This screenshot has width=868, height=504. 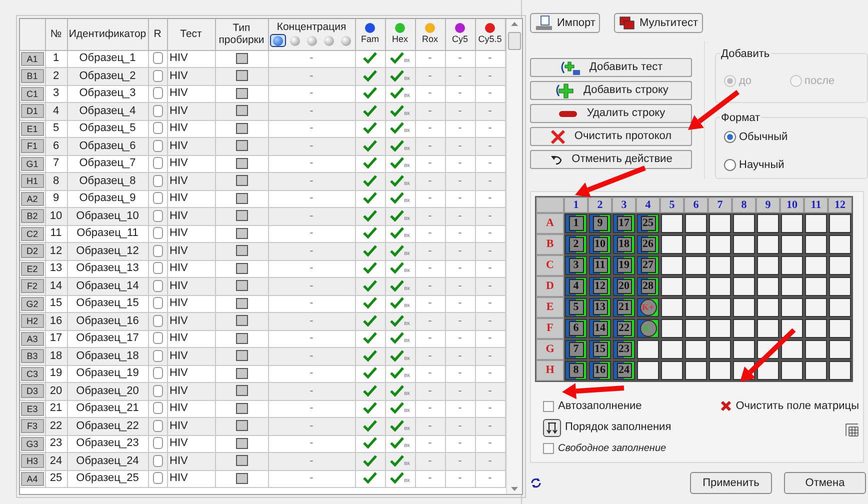 I want to click on column-header: Тест, so click(x=191, y=34).